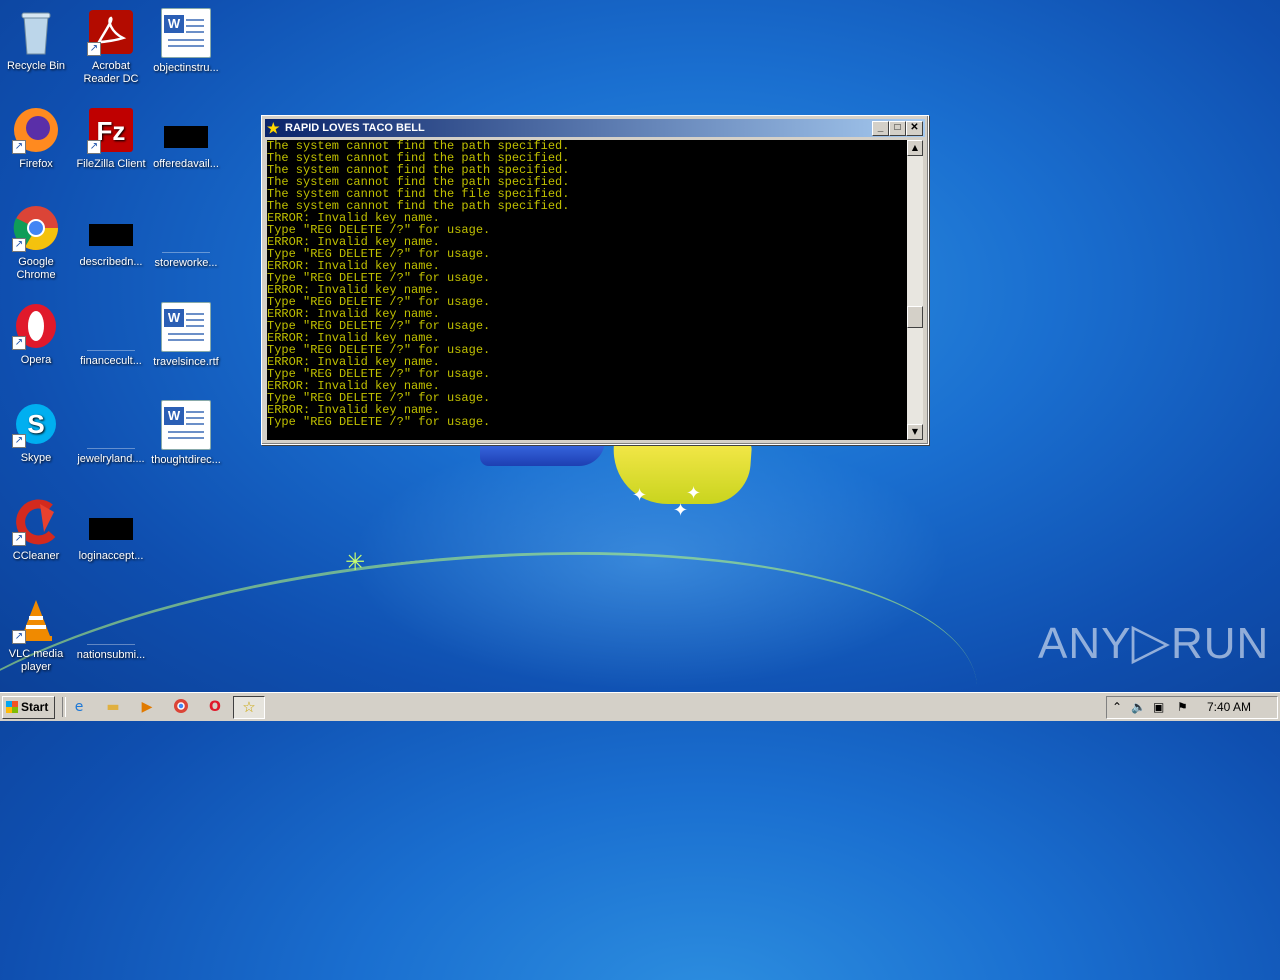 The height and width of the screenshot is (980, 1280). Describe the element at coordinates (36, 620) in the screenshot. I see `vlc-cone-icon: ↗` at that location.